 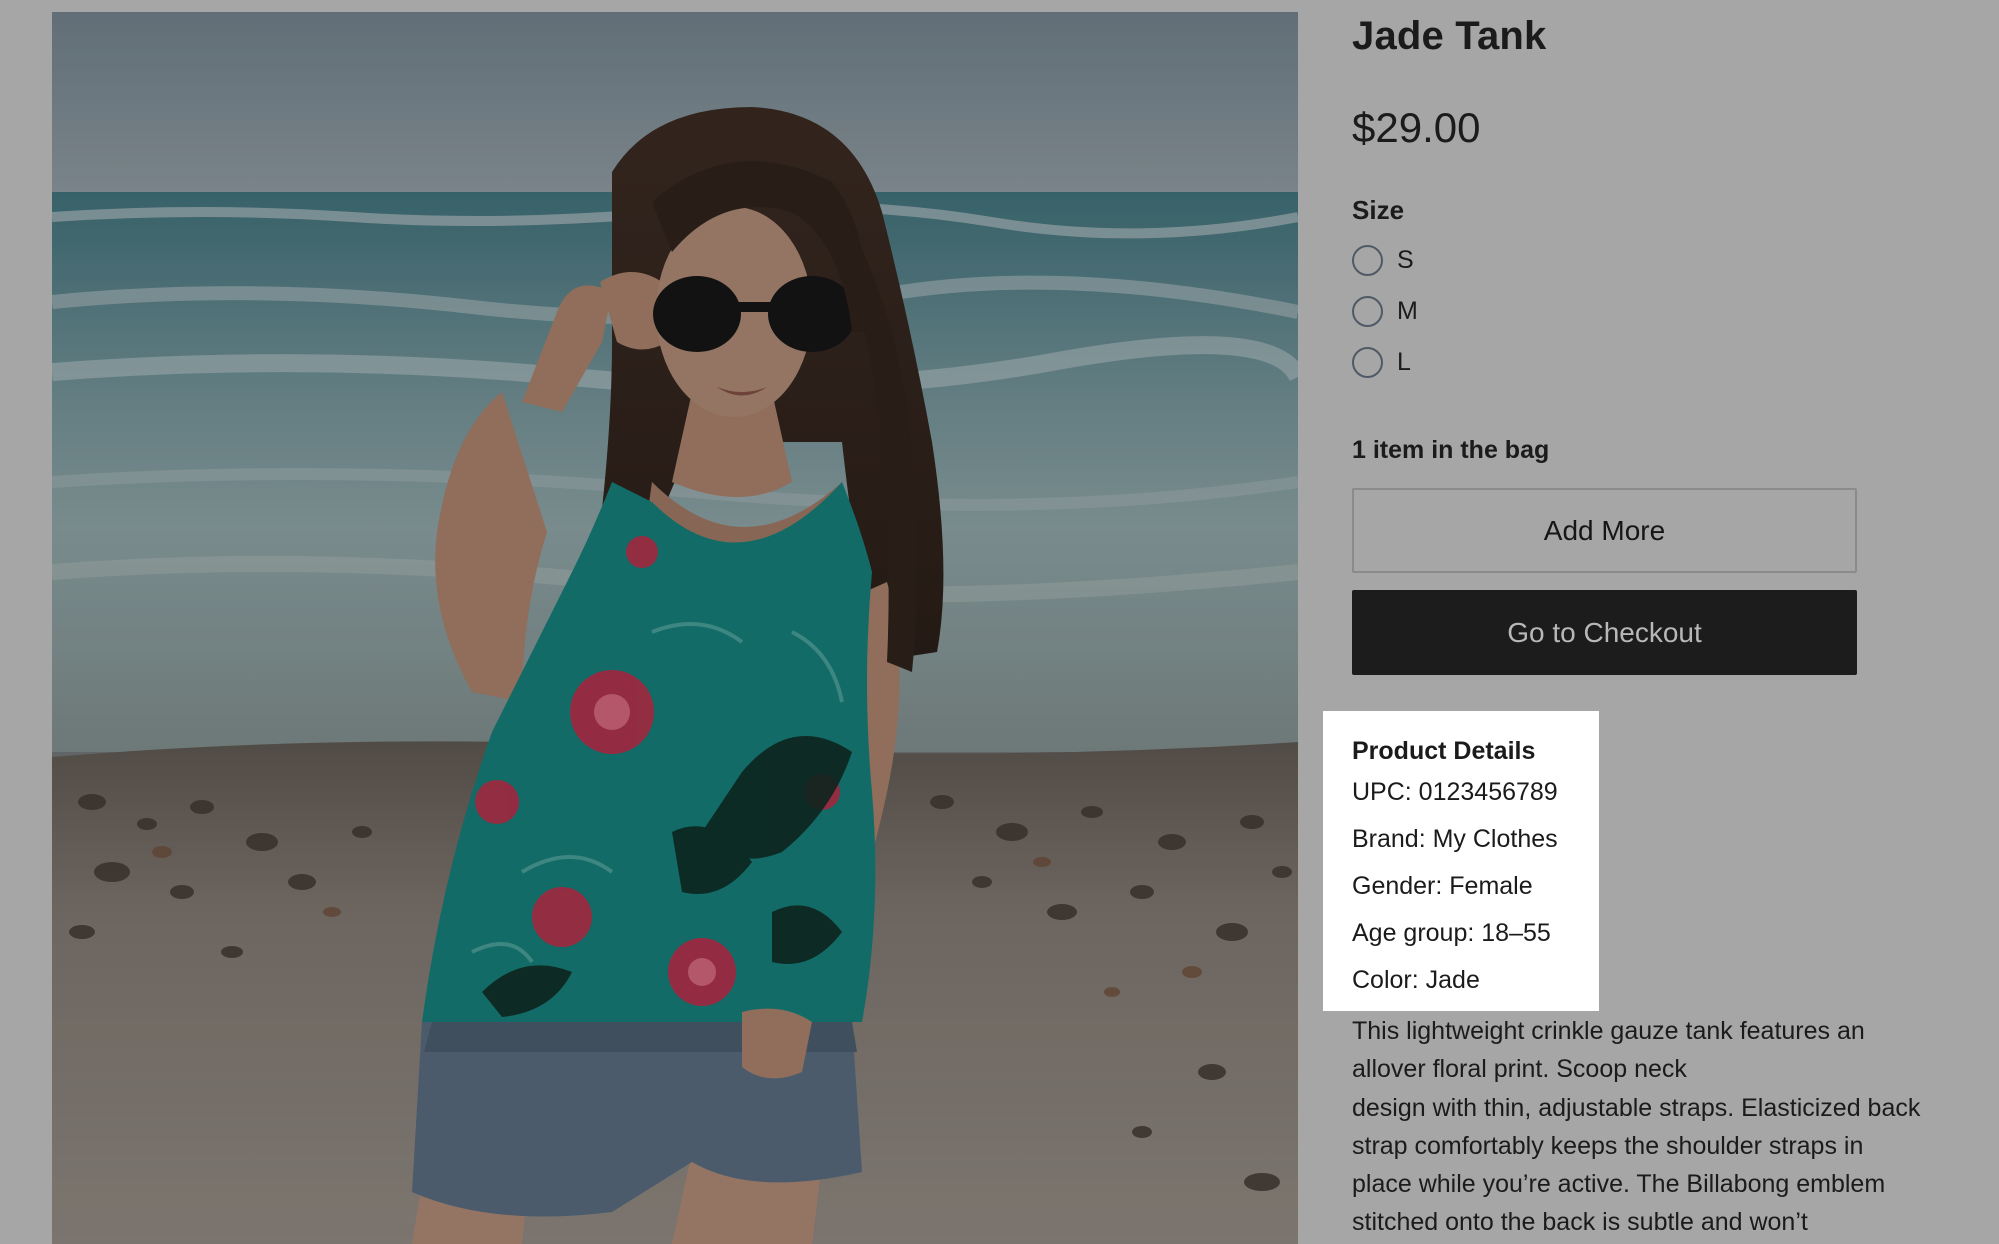 What do you see at coordinates (1416, 127) in the screenshot?
I see `product-price: $29.00` at bounding box center [1416, 127].